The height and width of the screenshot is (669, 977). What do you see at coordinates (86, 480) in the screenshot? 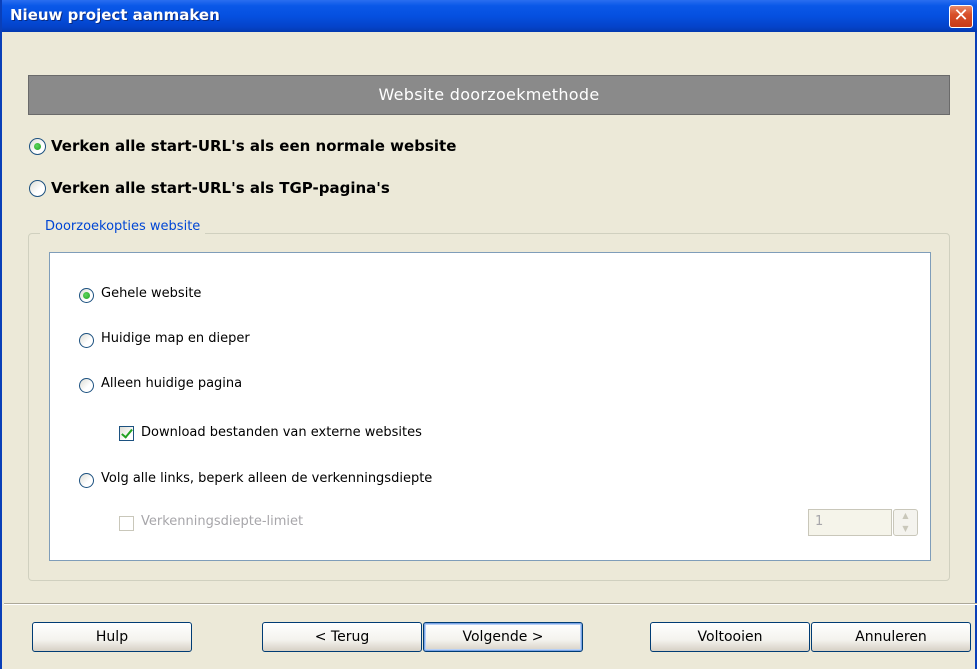
I see `radio-follow-all-links` at bounding box center [86, 480].